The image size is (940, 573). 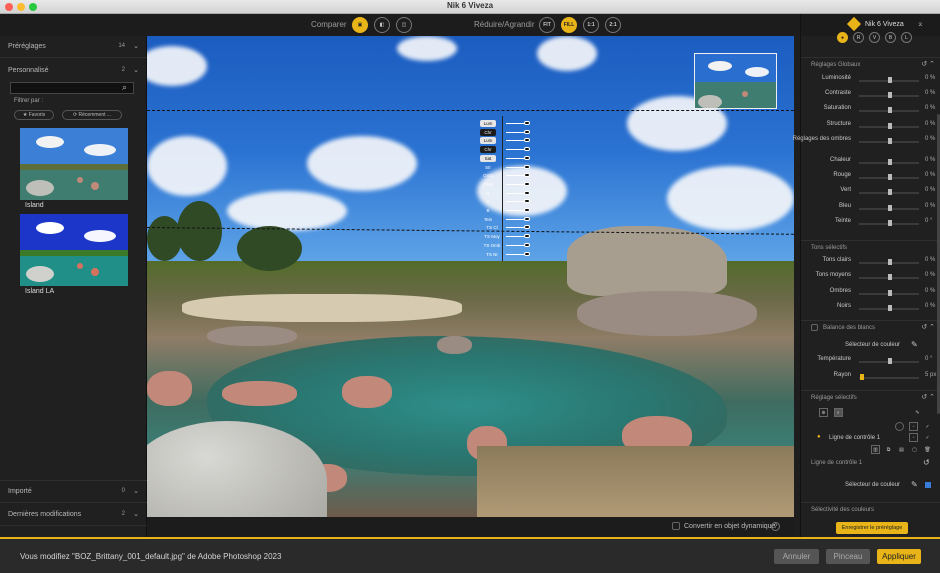 What do you see at coordinates (74, 250) in the screenshot?
I see `preset-thumbnail-island-la` at bounding box center [74, 250].